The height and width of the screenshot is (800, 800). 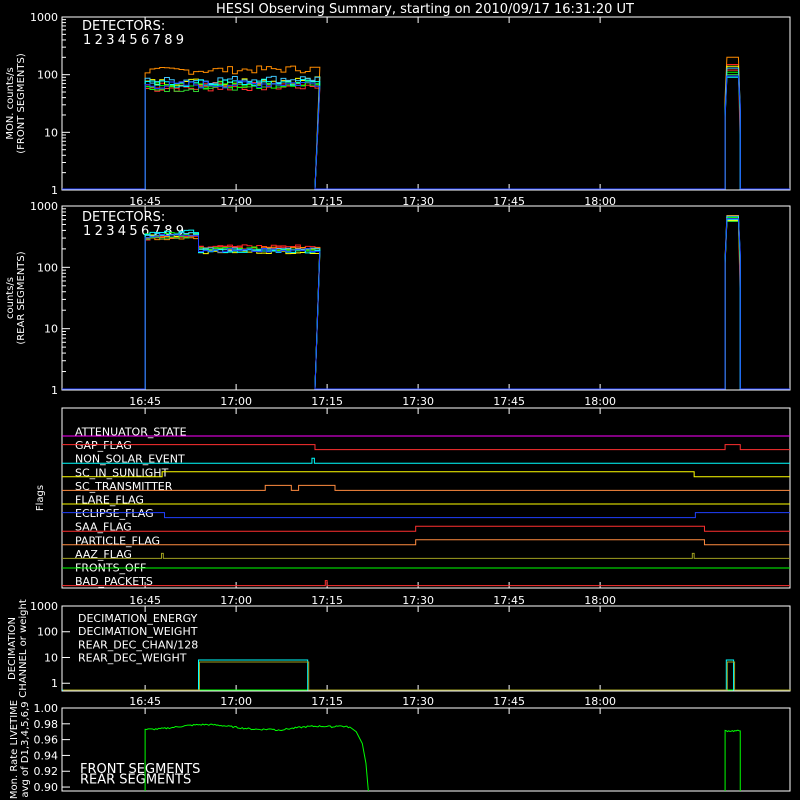 I want to click on rear-panel-ytick-label: 10, so click(x=51, y=329).